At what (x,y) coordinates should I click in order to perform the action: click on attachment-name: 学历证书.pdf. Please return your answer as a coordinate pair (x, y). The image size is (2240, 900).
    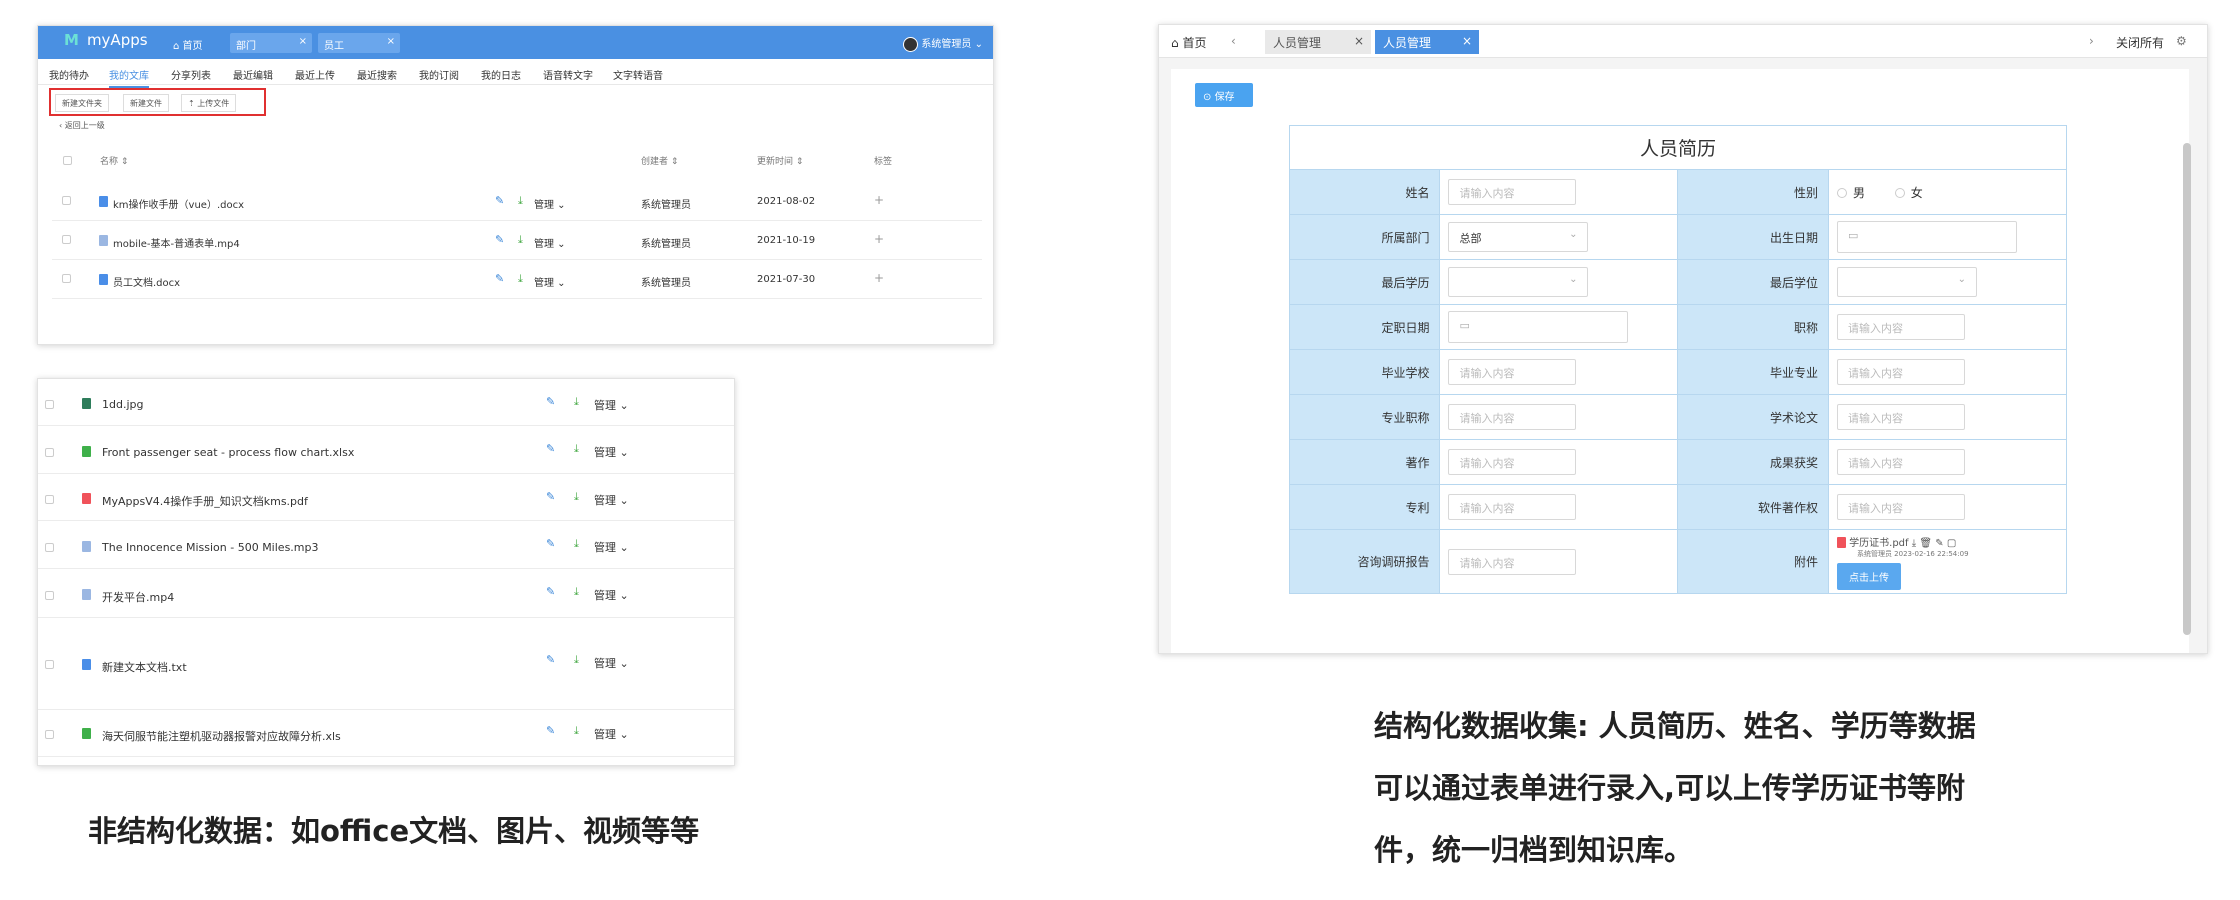
    Looking at the image, I should click on (1878, 543).